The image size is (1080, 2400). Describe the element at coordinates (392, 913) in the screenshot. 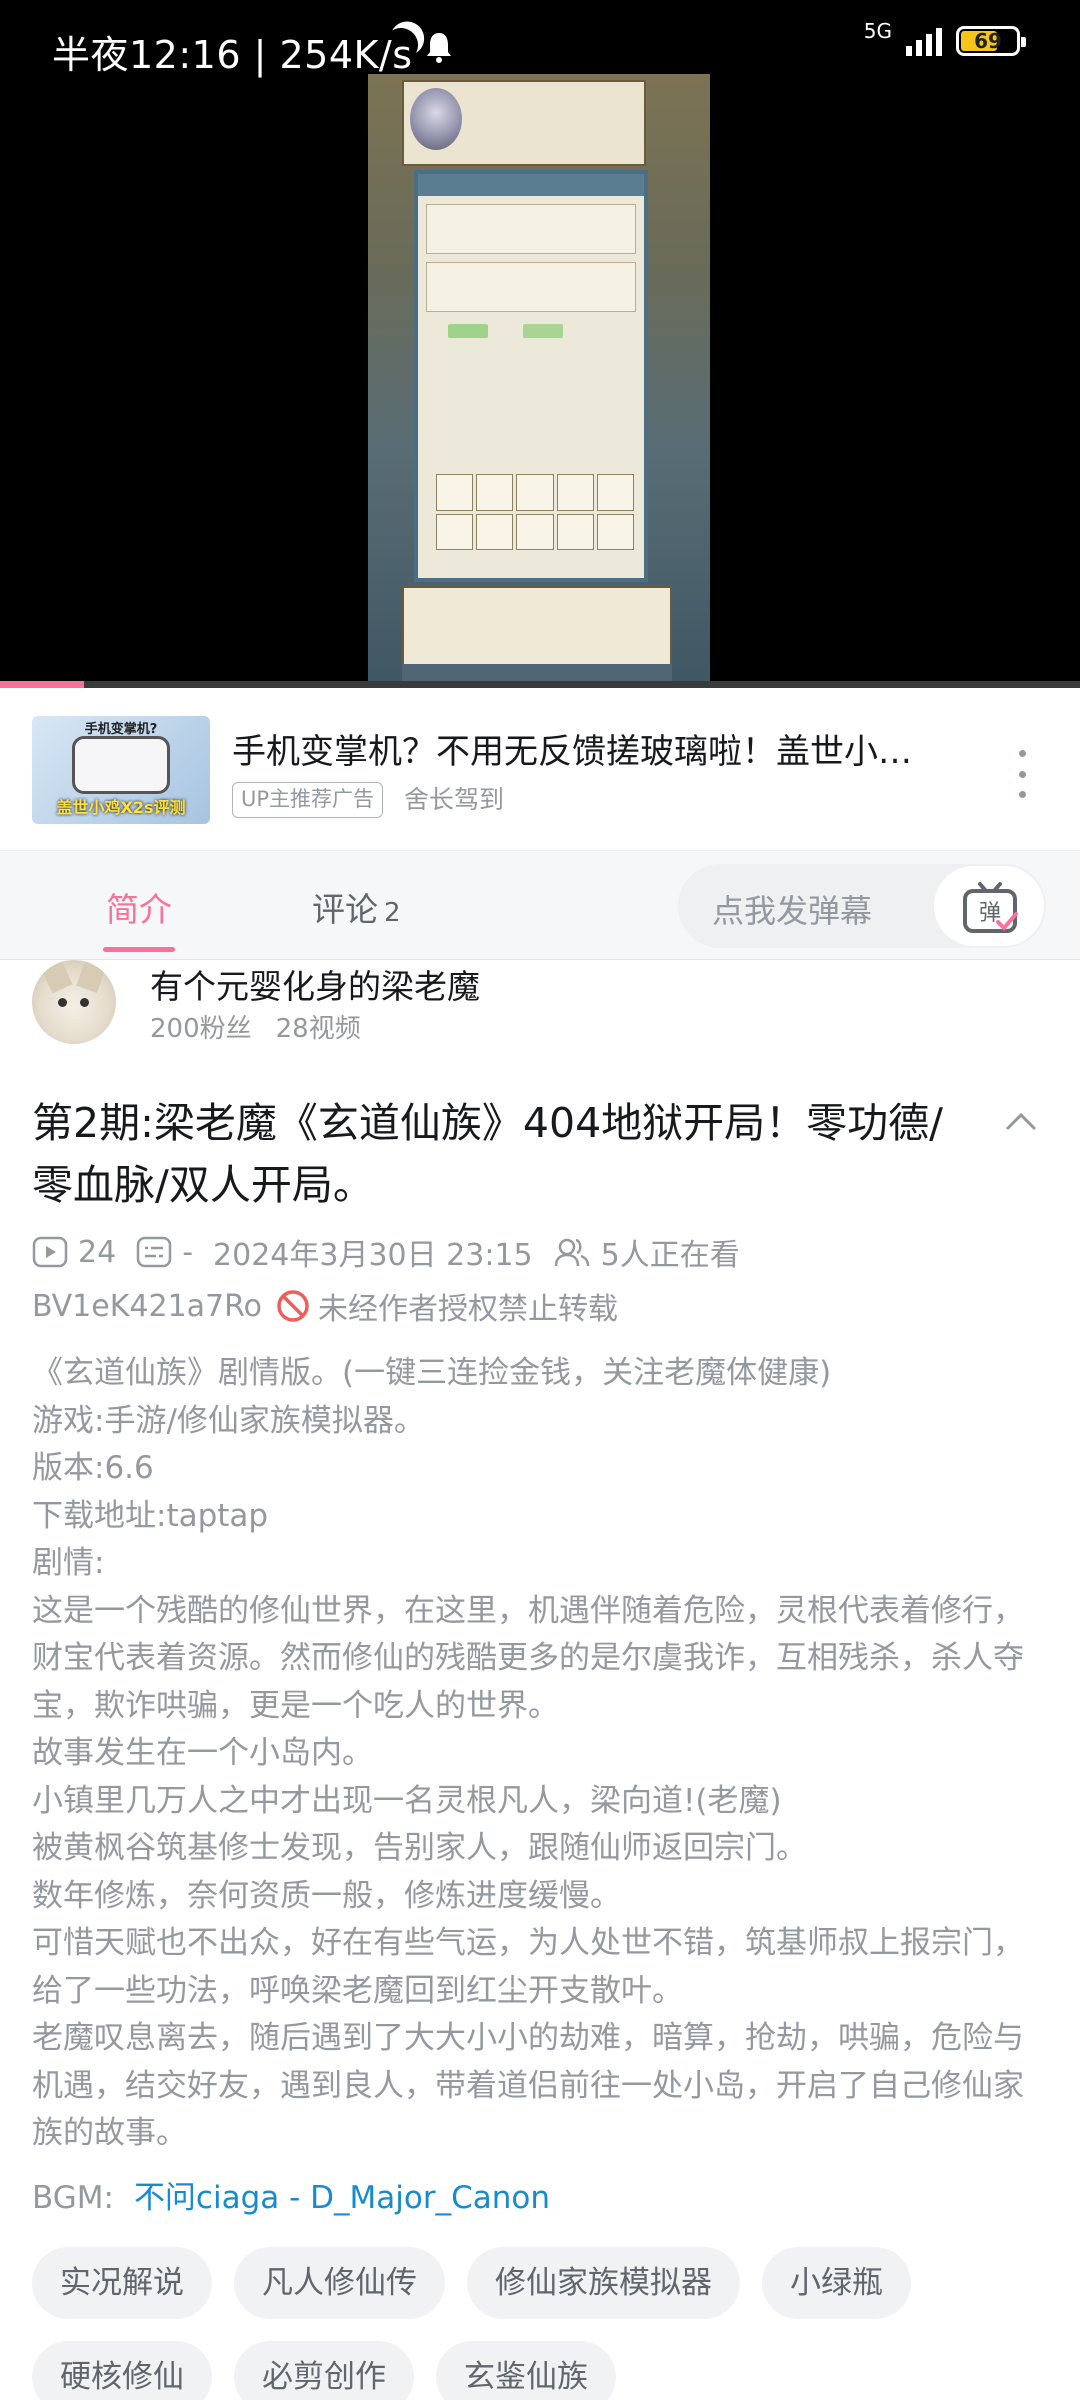

I see `comments-count: 2` at that location.